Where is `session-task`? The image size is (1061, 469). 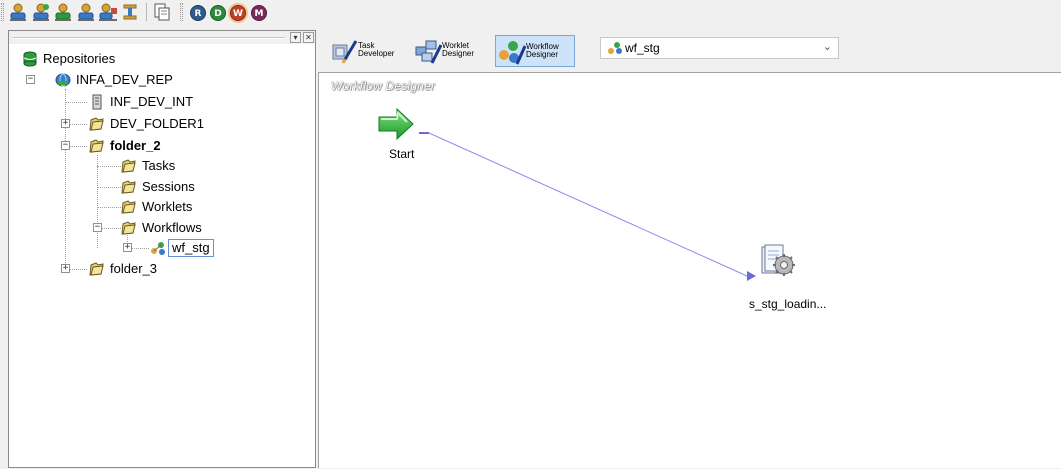
session-task is located at coordinates (778, 262).